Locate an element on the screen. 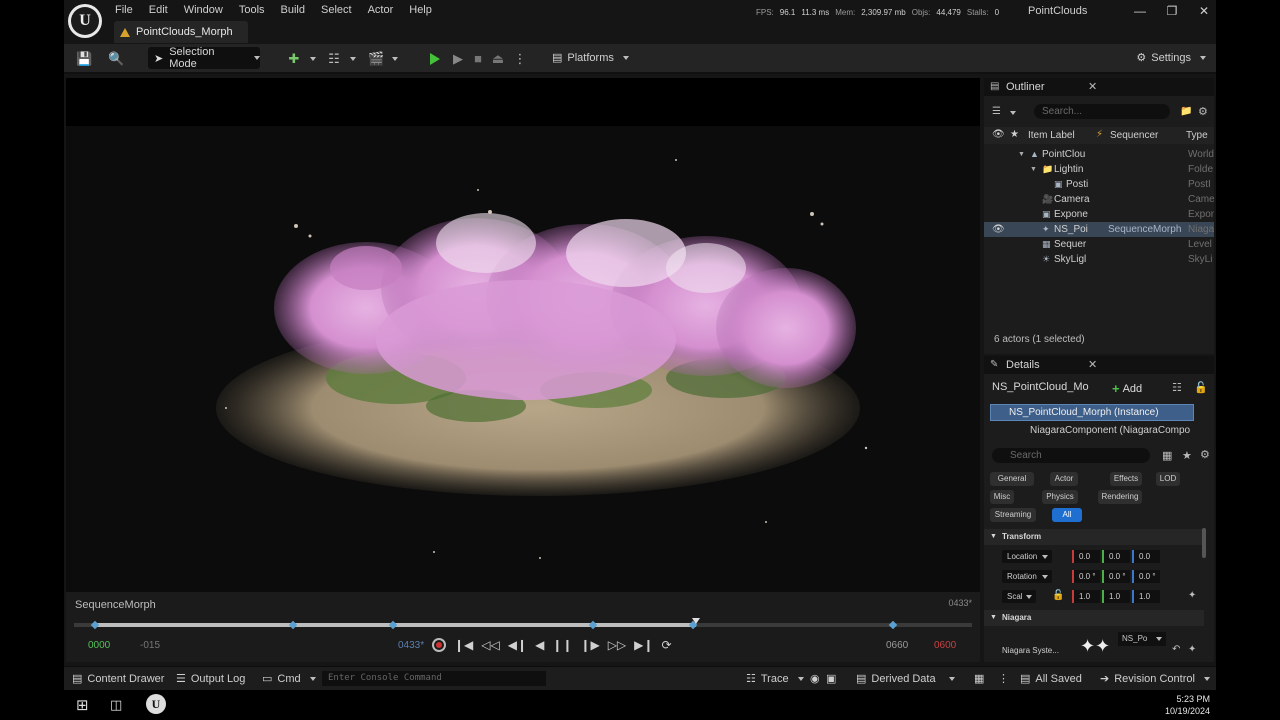 This screenshot has width=1280, height=720. settings-dropdown: ⚙ Settings is located at coordinates (1171, 57).